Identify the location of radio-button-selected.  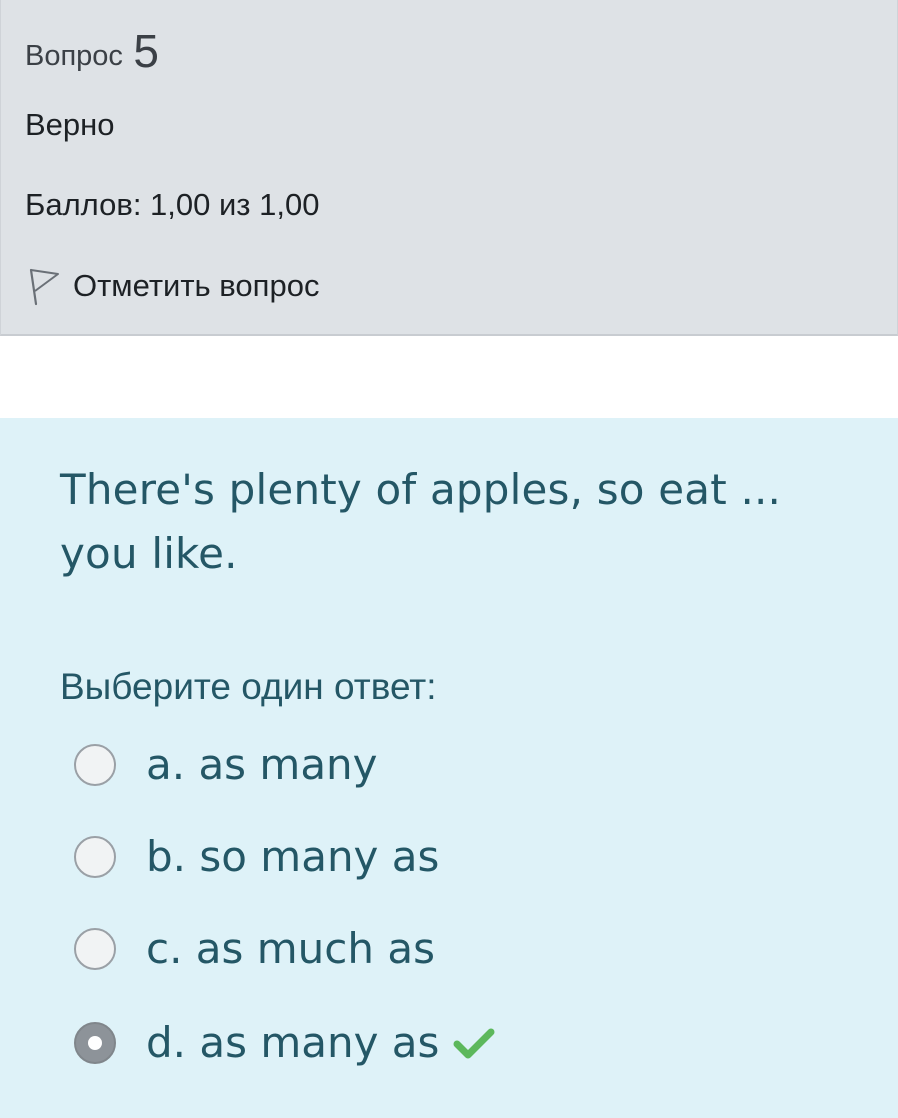
(95, 1042).